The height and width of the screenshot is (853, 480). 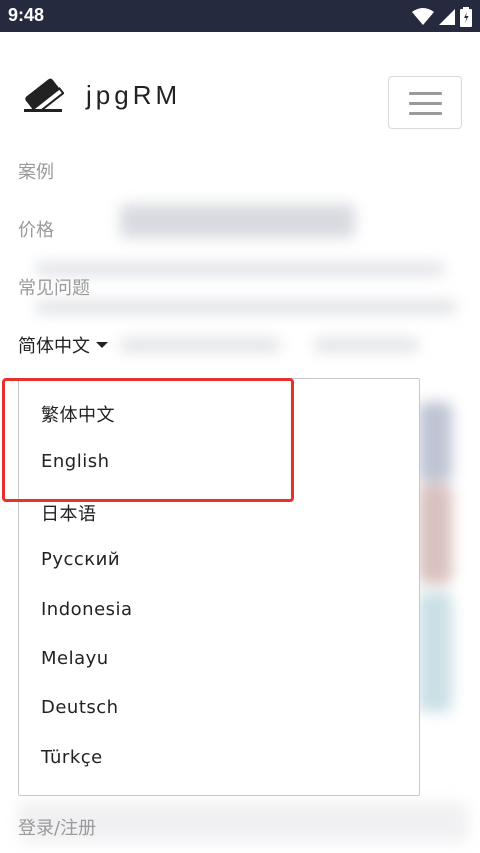 I want to click on status-time: 9:48, so click(x=26, y=15).